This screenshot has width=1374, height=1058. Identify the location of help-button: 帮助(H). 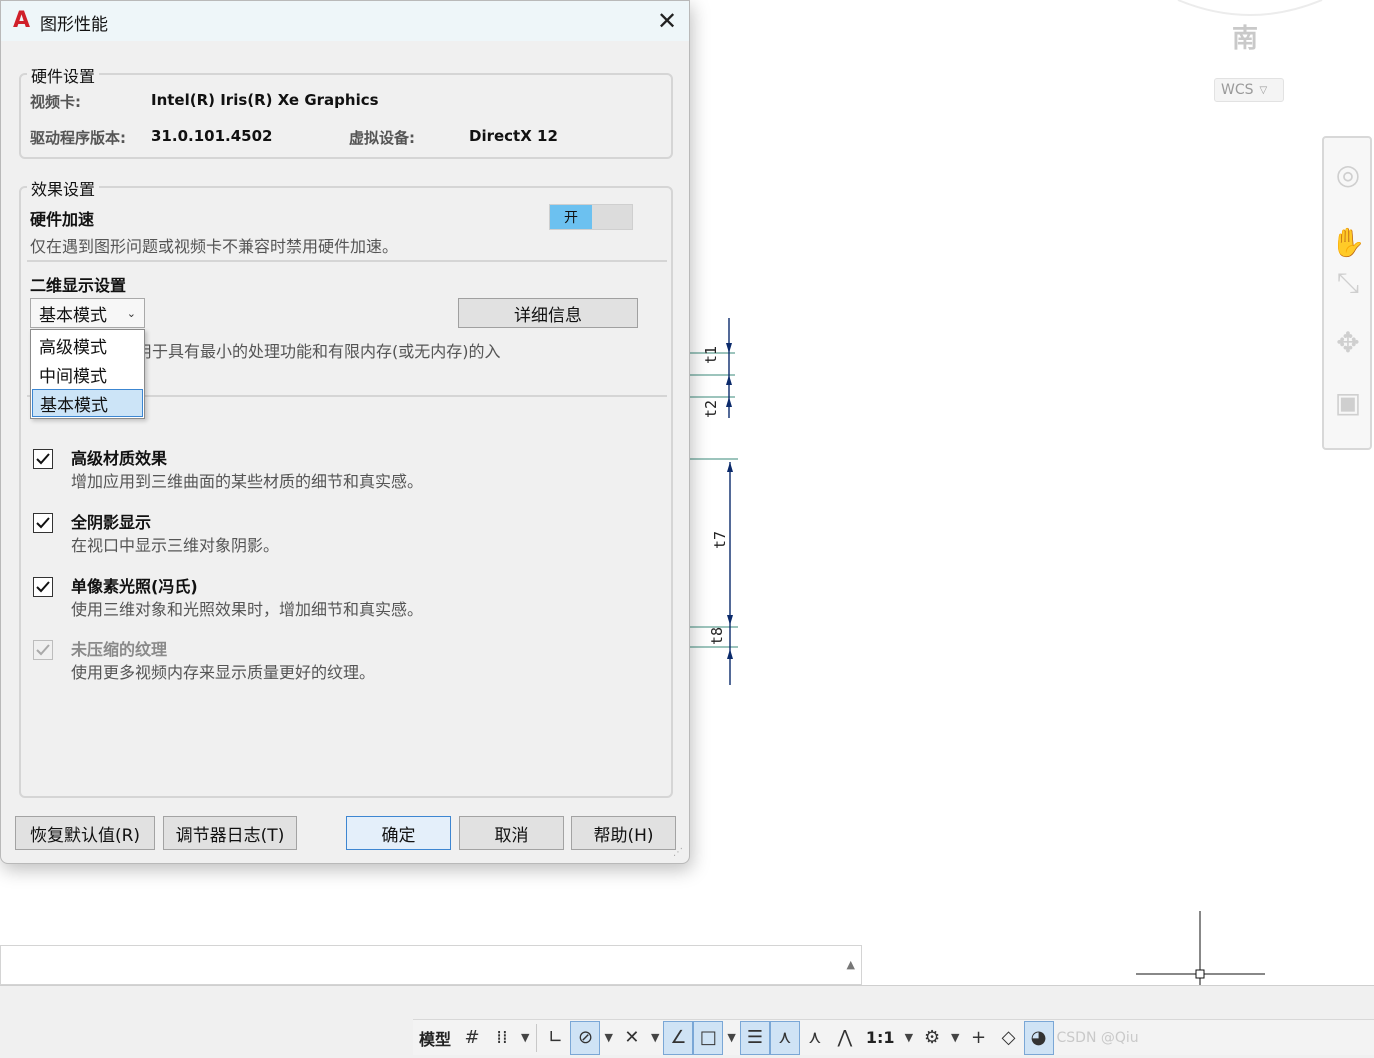
(623, 833).